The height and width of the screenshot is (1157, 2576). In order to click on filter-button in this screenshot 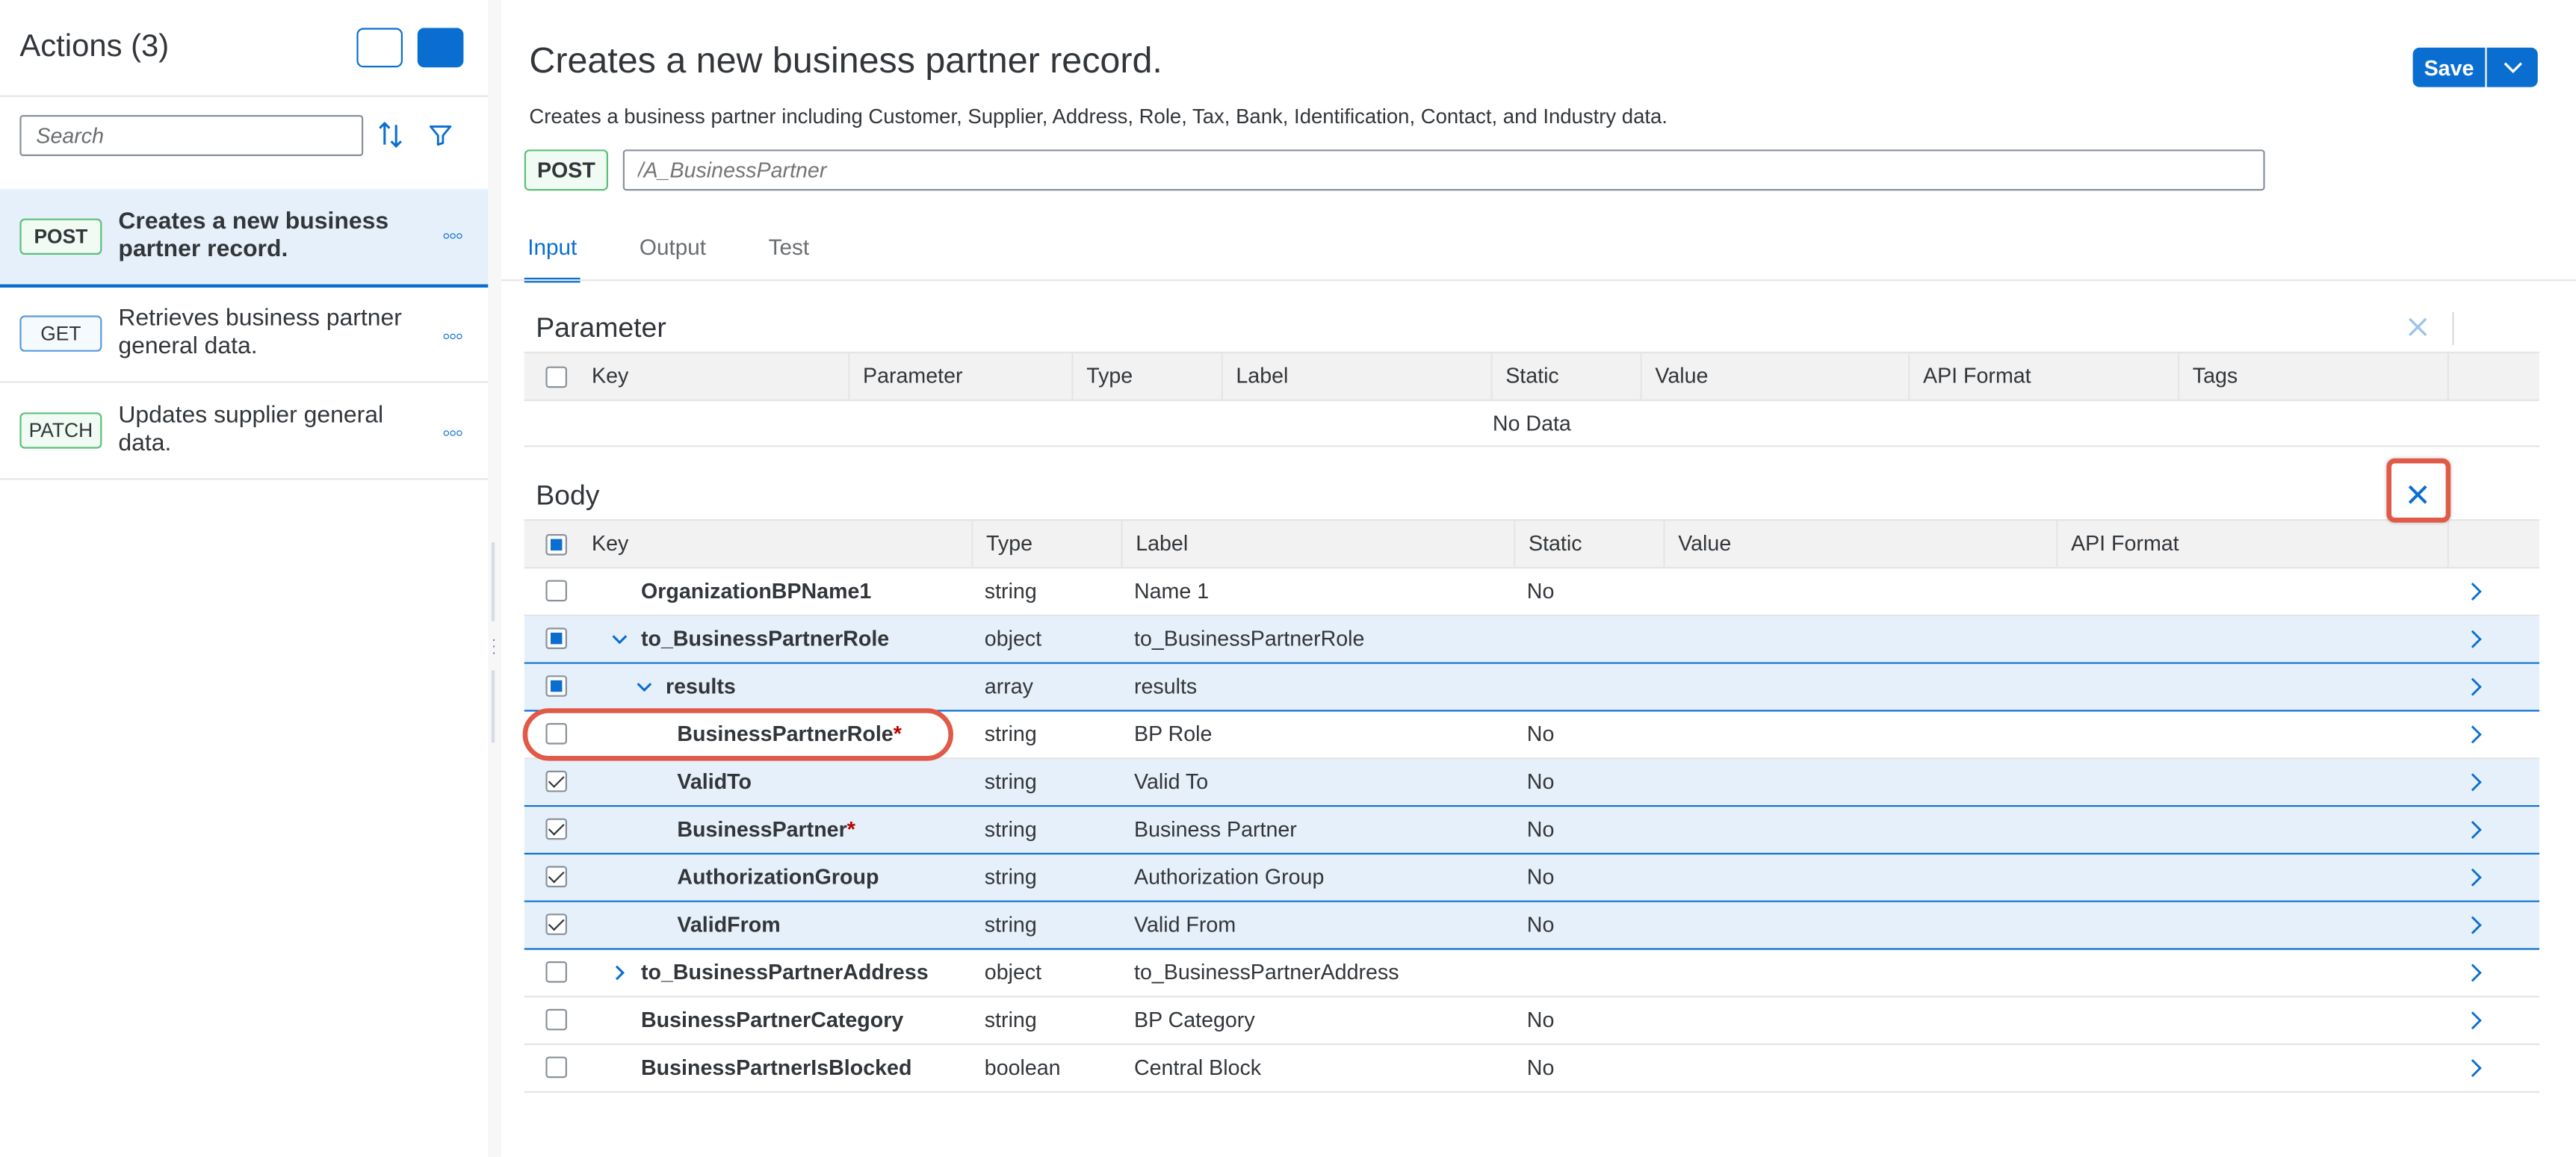, I will do `click(440, 134)`.